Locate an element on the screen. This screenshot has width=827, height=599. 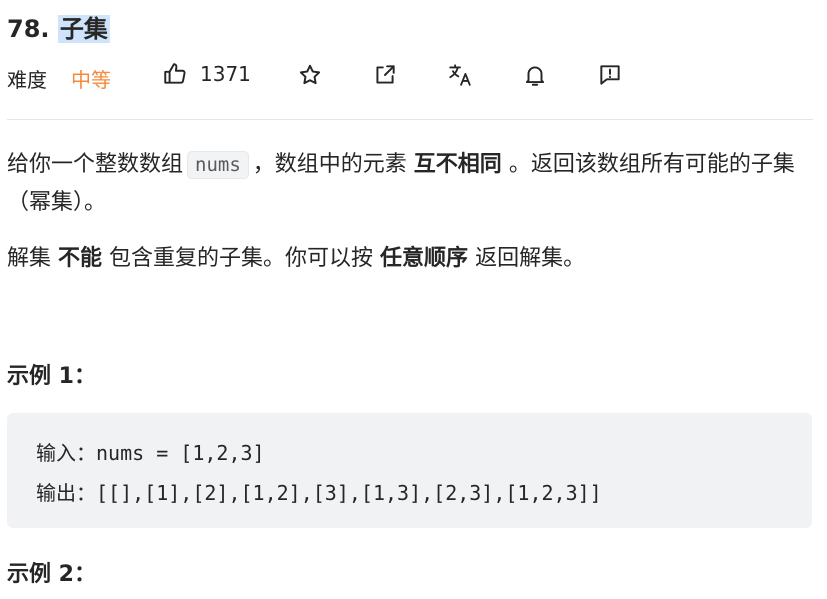
like-count: 1371 is located at coordinates (225, 74).